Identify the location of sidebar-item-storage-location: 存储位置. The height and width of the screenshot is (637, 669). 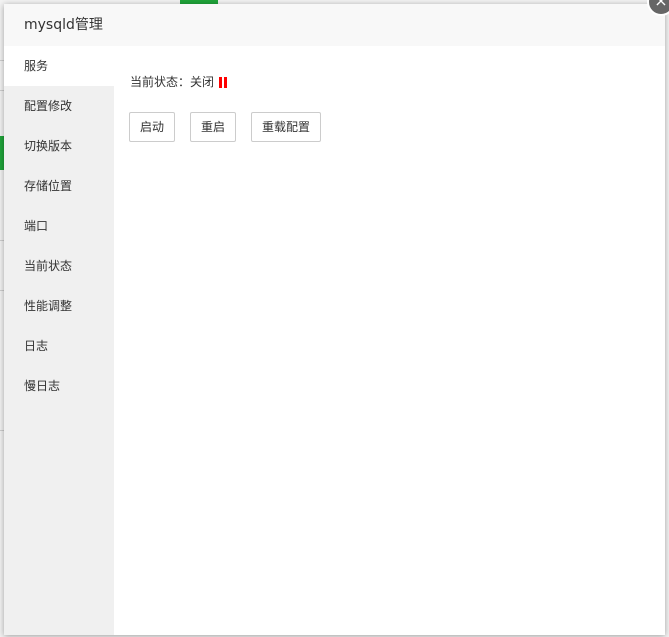
(59, 186).